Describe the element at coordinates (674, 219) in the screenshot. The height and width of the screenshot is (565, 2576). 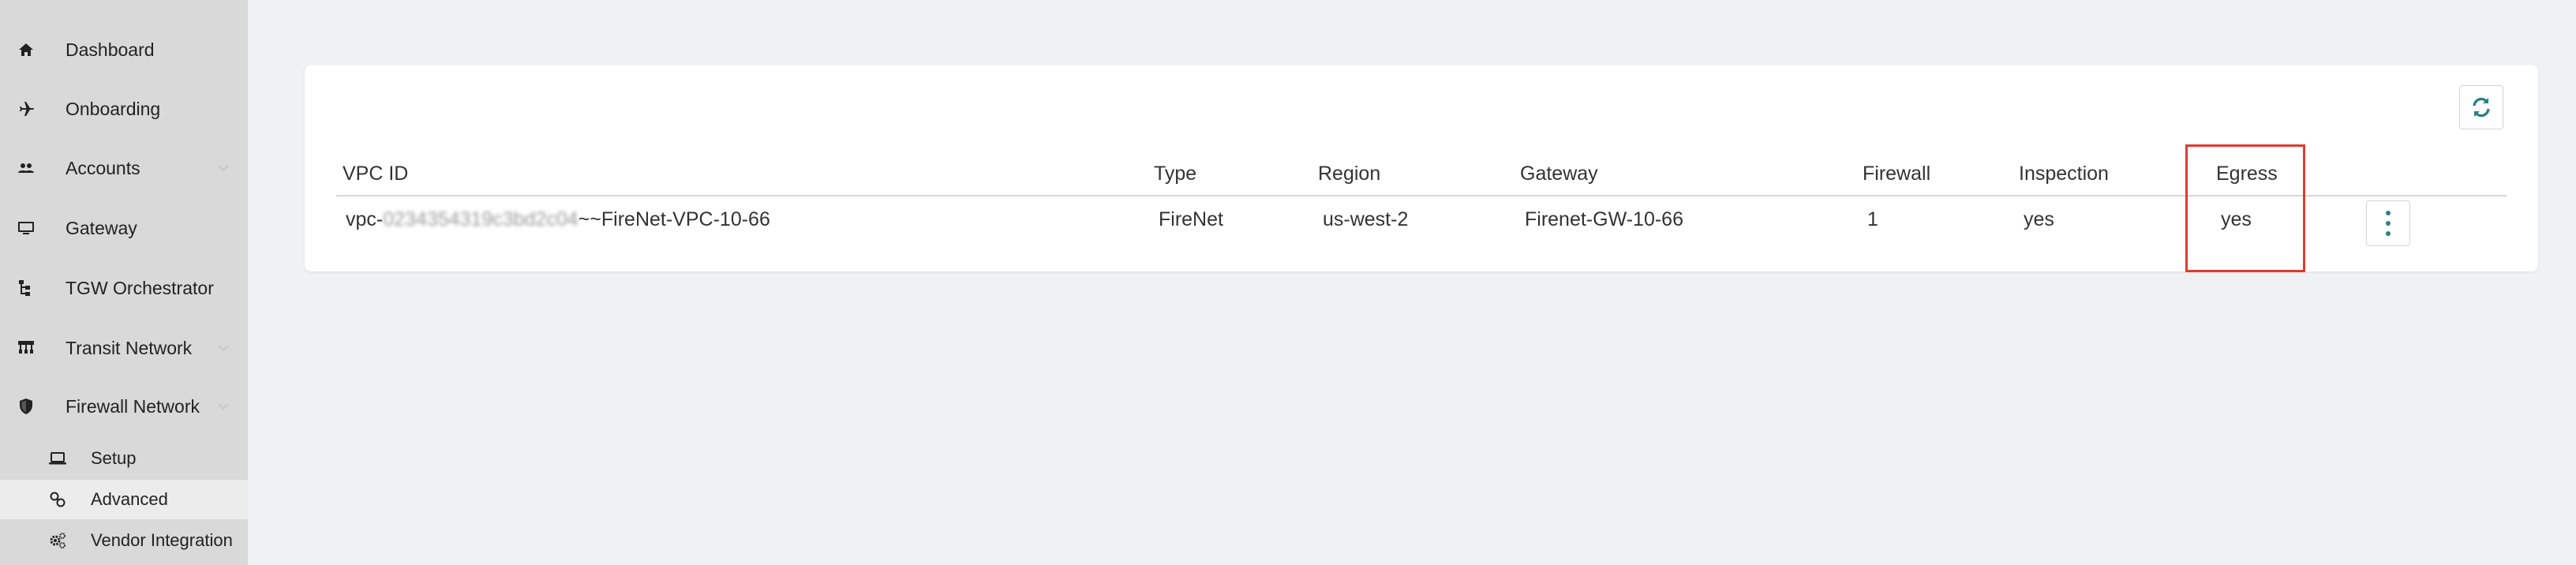
I see `vpc-id-suffix: ~~FireNet-VPC-10-66` at that location.